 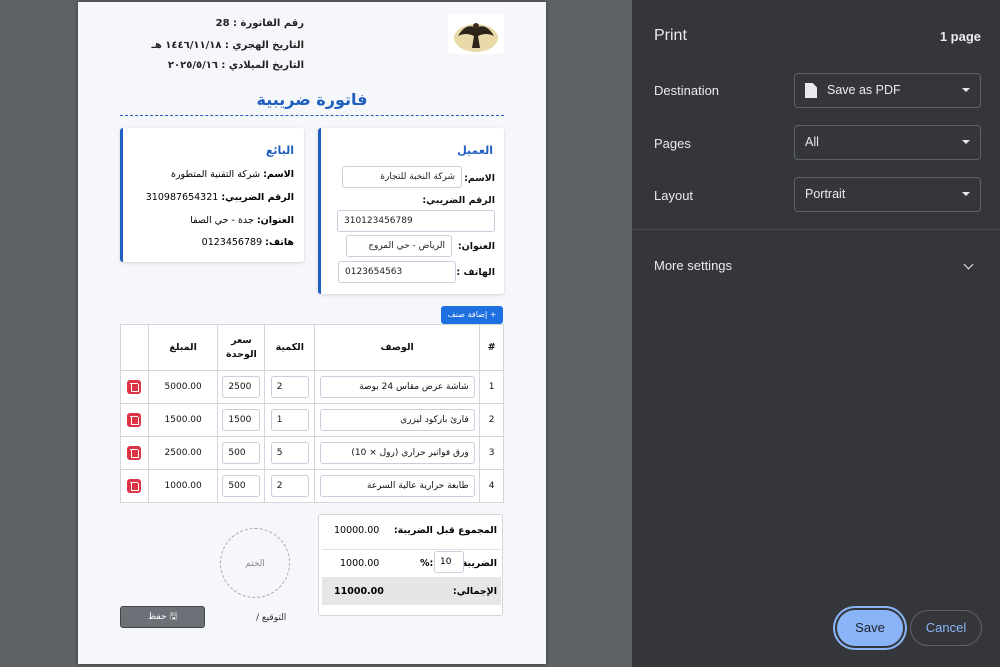 I want to click on subtotal-row: المجموع قبل الضريبة: 10000.00, so click(x=411, y=535).